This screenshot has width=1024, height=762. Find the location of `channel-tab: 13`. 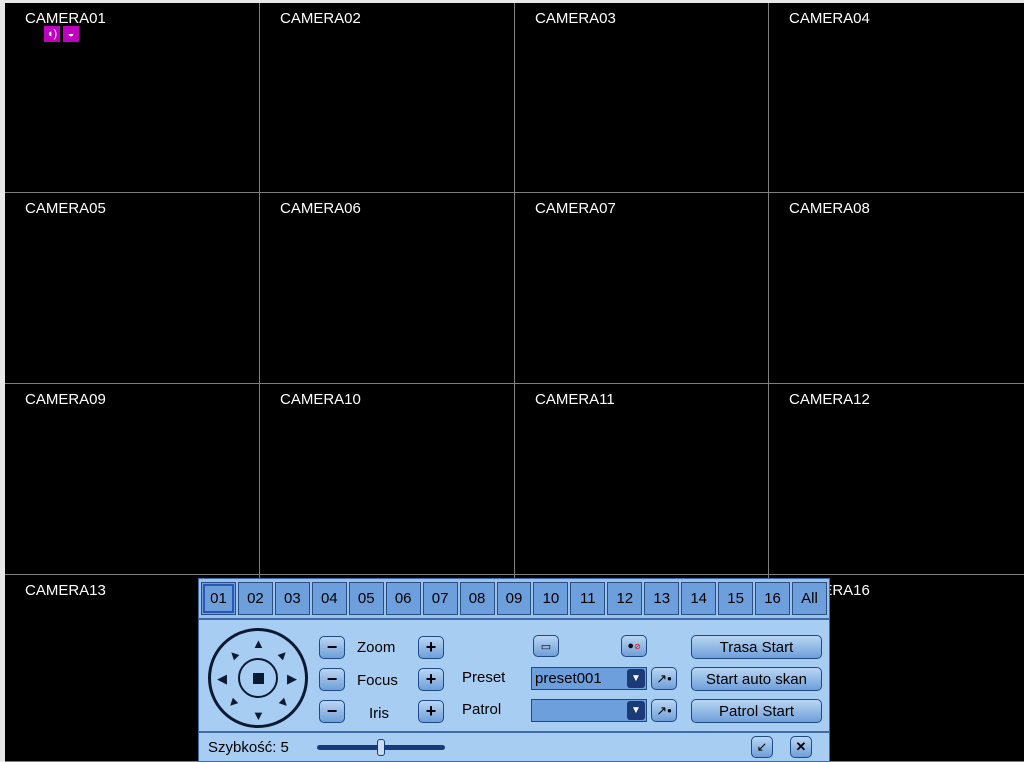

channel-tab: 13 is located at coordinates (662, 598).